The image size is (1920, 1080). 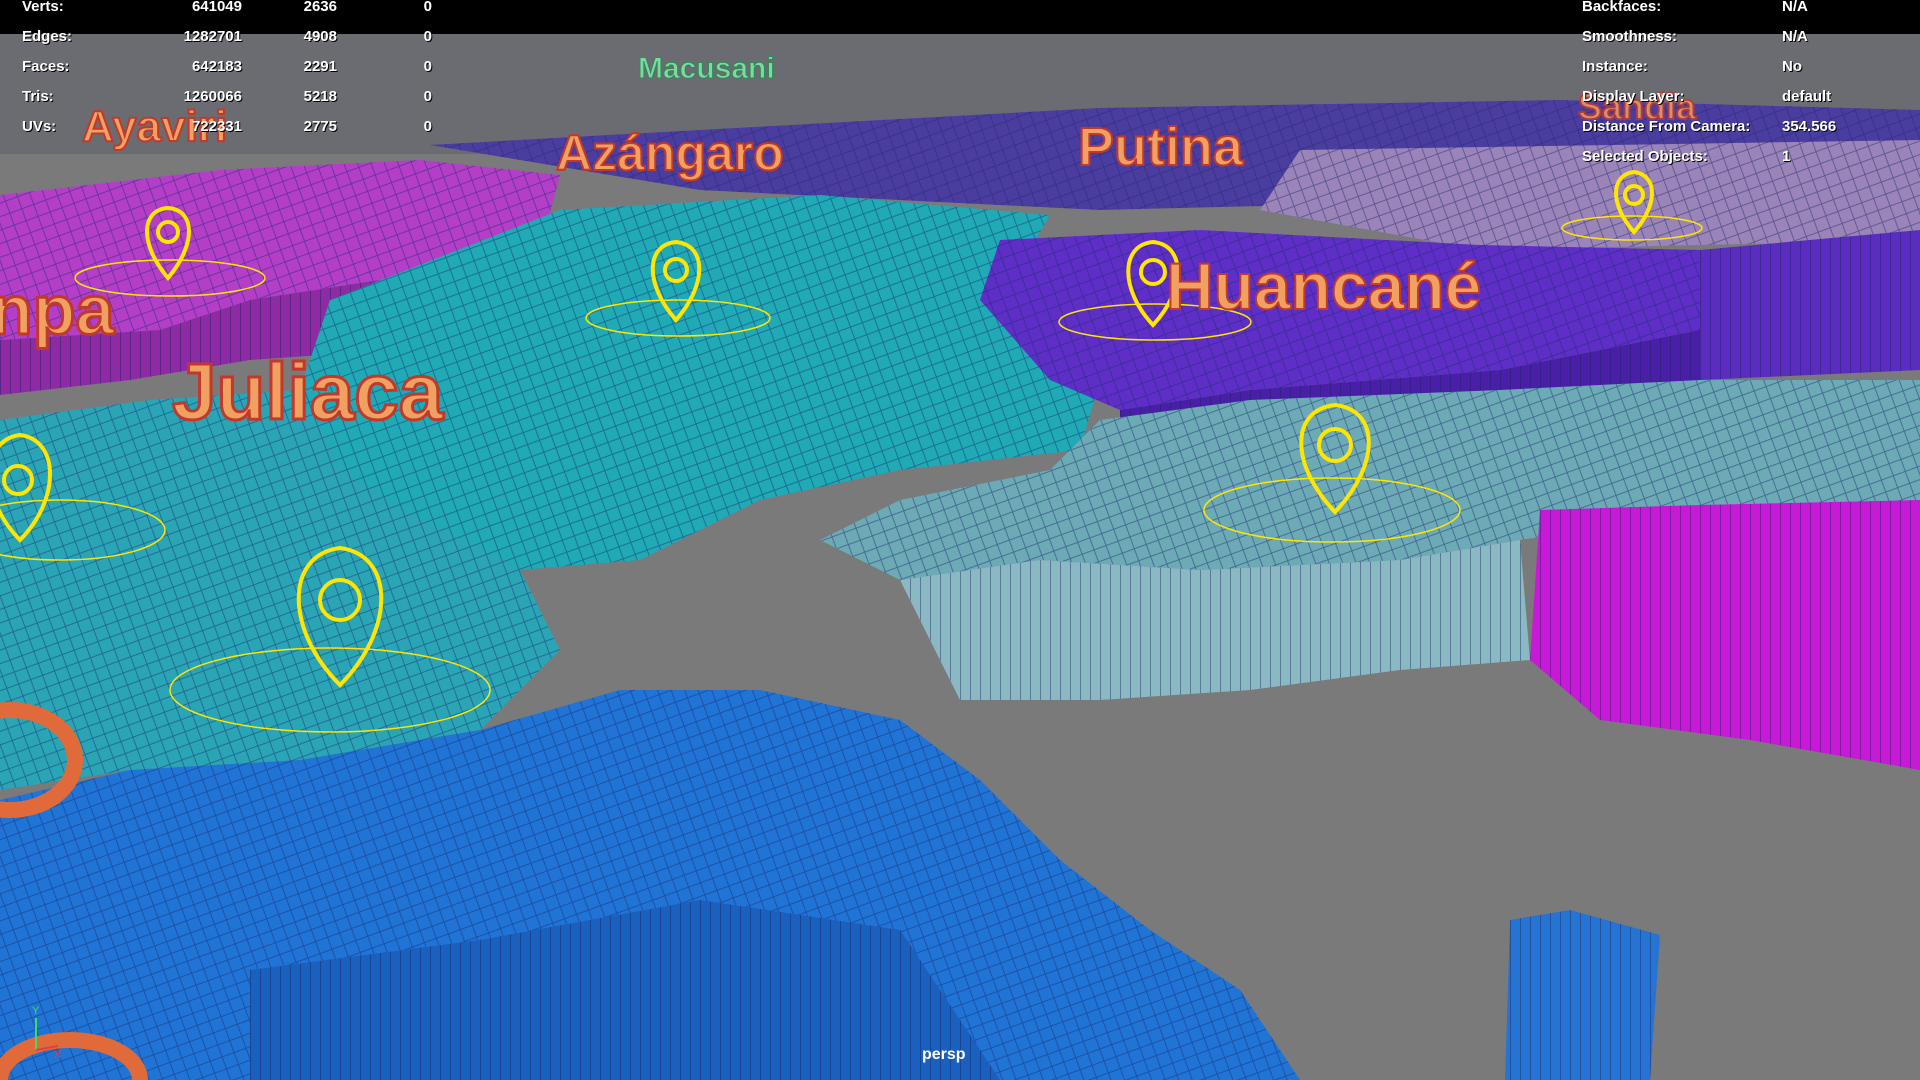 I want to click on hud-row-uvs: UVs: 722331 2775 0, so click(x=227, y=127).